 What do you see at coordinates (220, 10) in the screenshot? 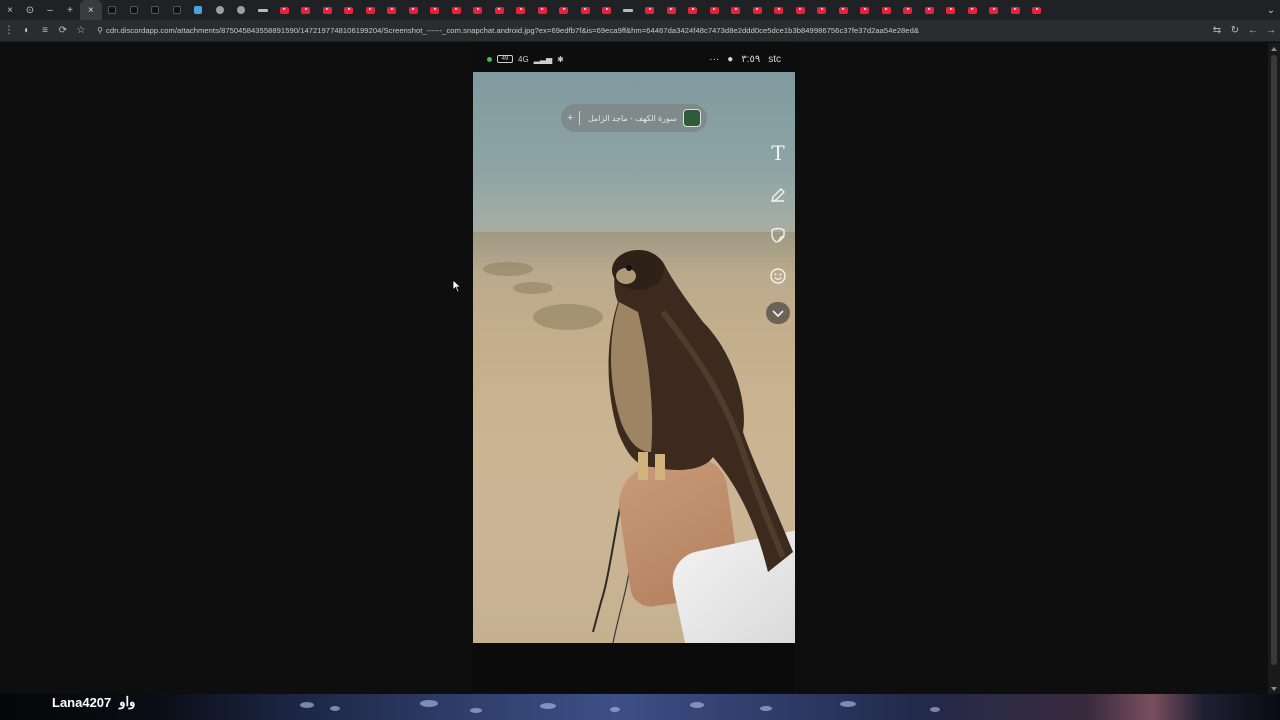
I see `tab-grok` at bounding box center [220, 10].